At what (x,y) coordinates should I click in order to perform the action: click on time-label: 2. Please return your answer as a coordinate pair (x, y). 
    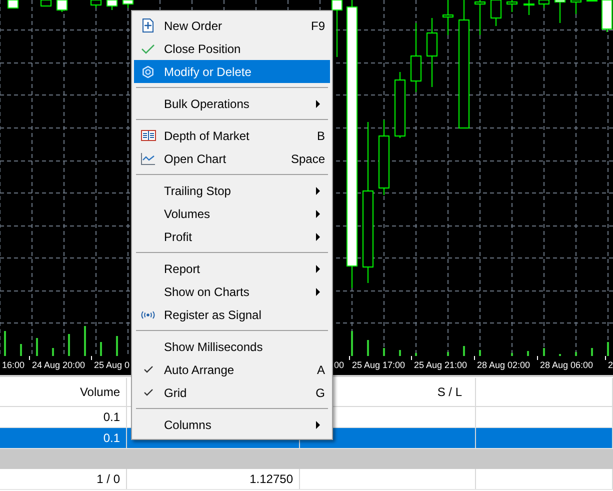
    Looking at the image, I should click on (610, 365).